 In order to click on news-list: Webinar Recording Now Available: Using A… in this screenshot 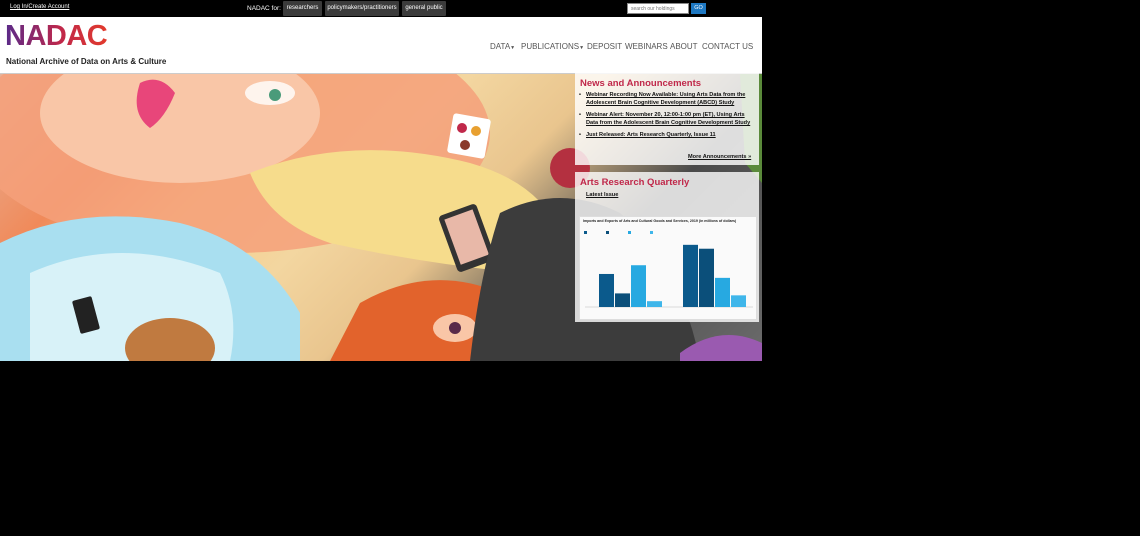, I will do `click(667, 117)`.